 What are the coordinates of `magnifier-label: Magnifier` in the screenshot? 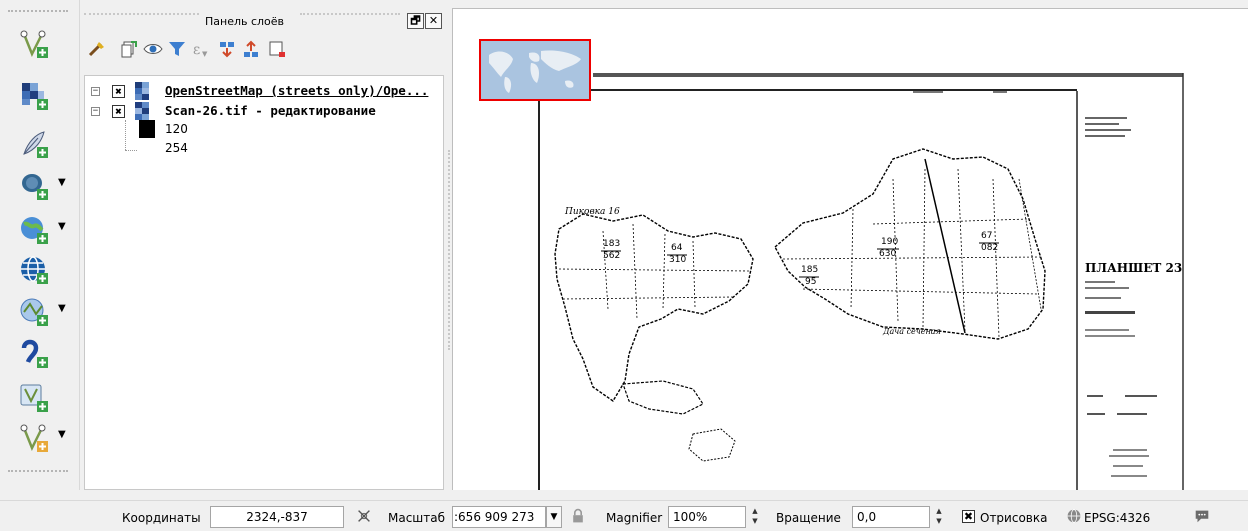 It's located at (634, 518).